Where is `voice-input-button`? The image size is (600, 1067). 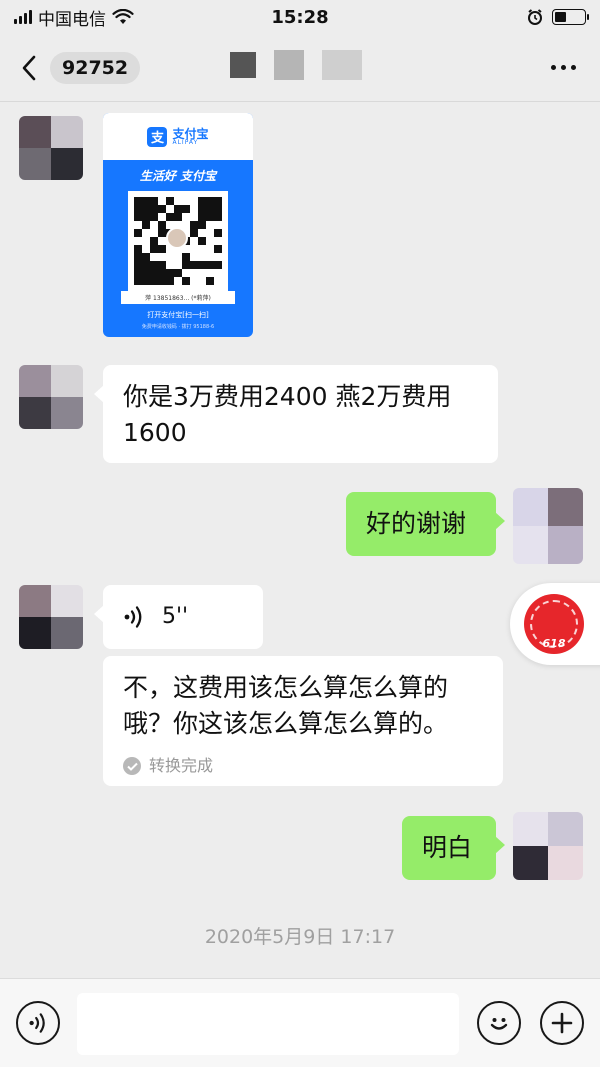 voice-input-button is located at coordinates (38, 1023).